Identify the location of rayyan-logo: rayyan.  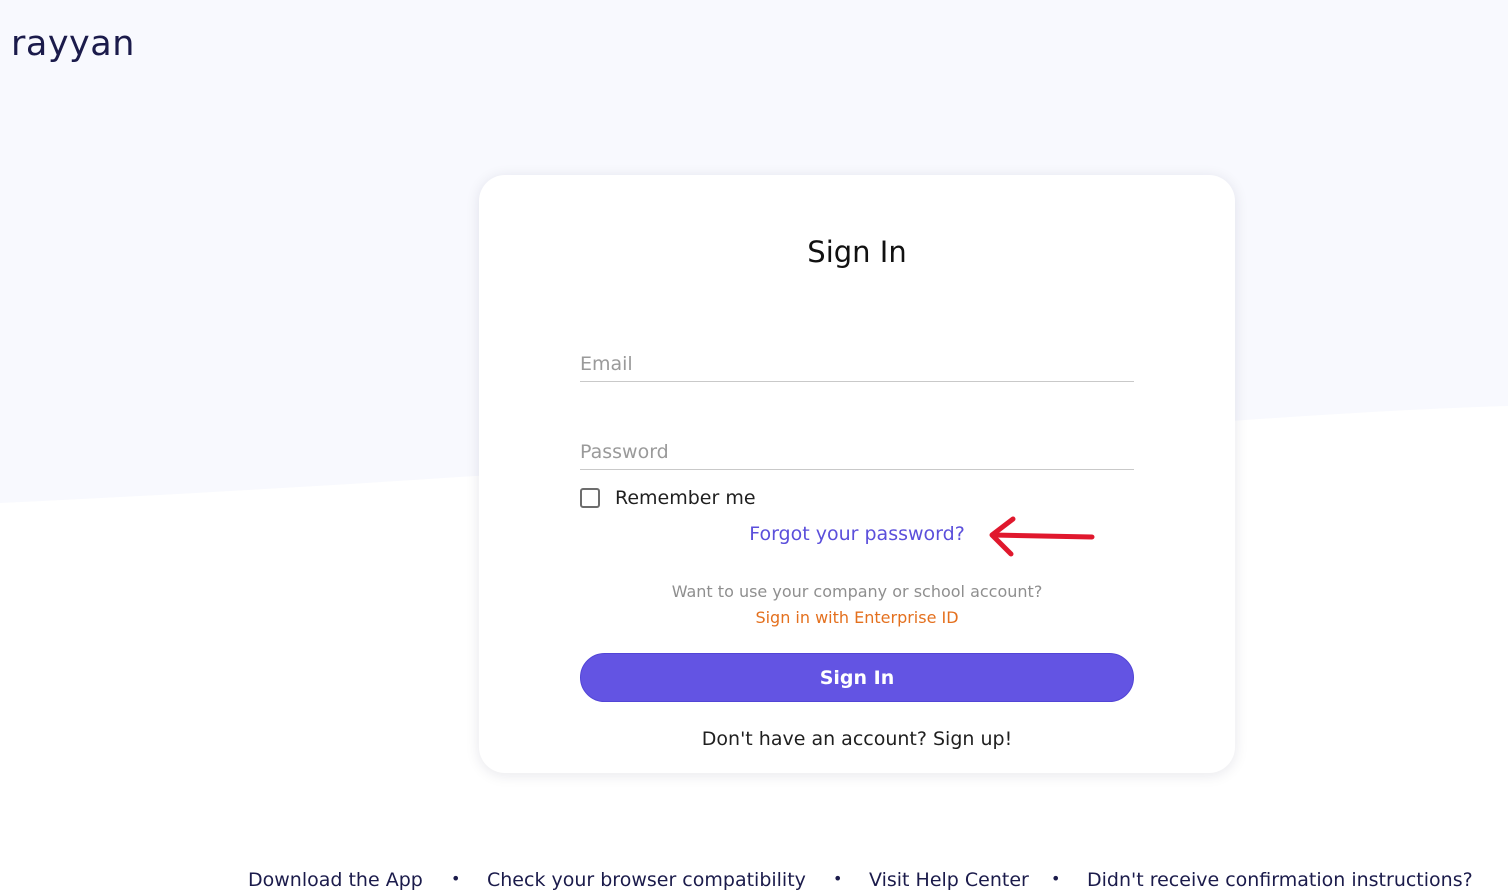
(73, 44).